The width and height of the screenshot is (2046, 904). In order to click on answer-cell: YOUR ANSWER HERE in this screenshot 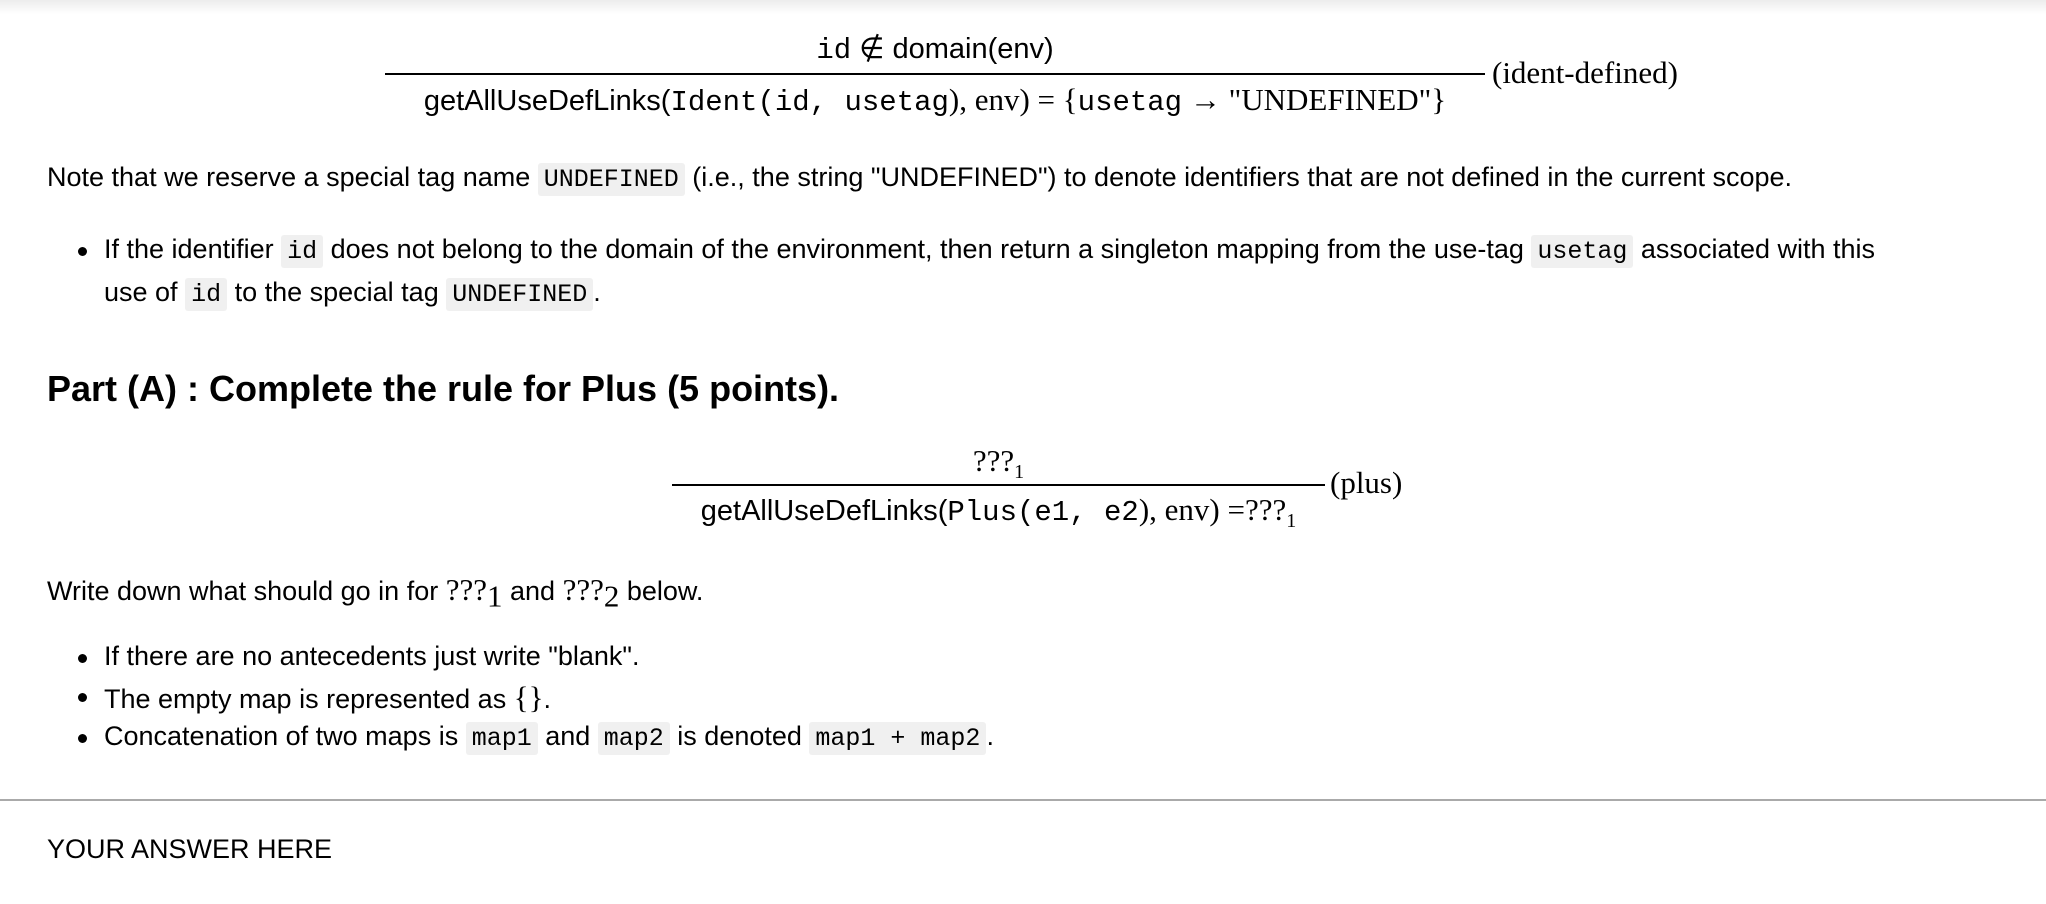, I will do `click(189, 849)`.